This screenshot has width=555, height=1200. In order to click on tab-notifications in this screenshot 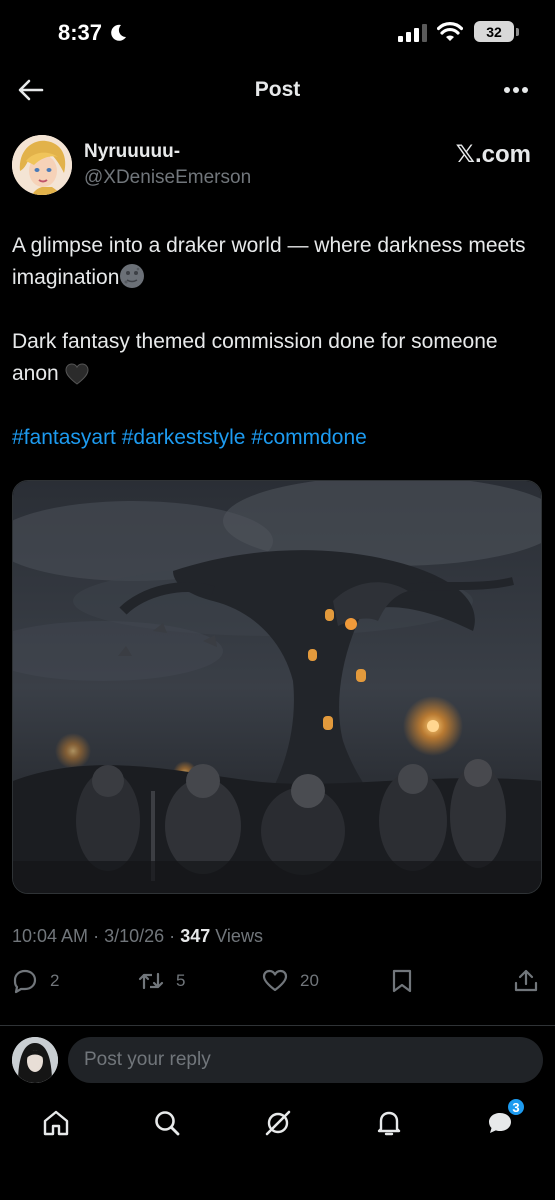, I will do `click(389, 1123)`.